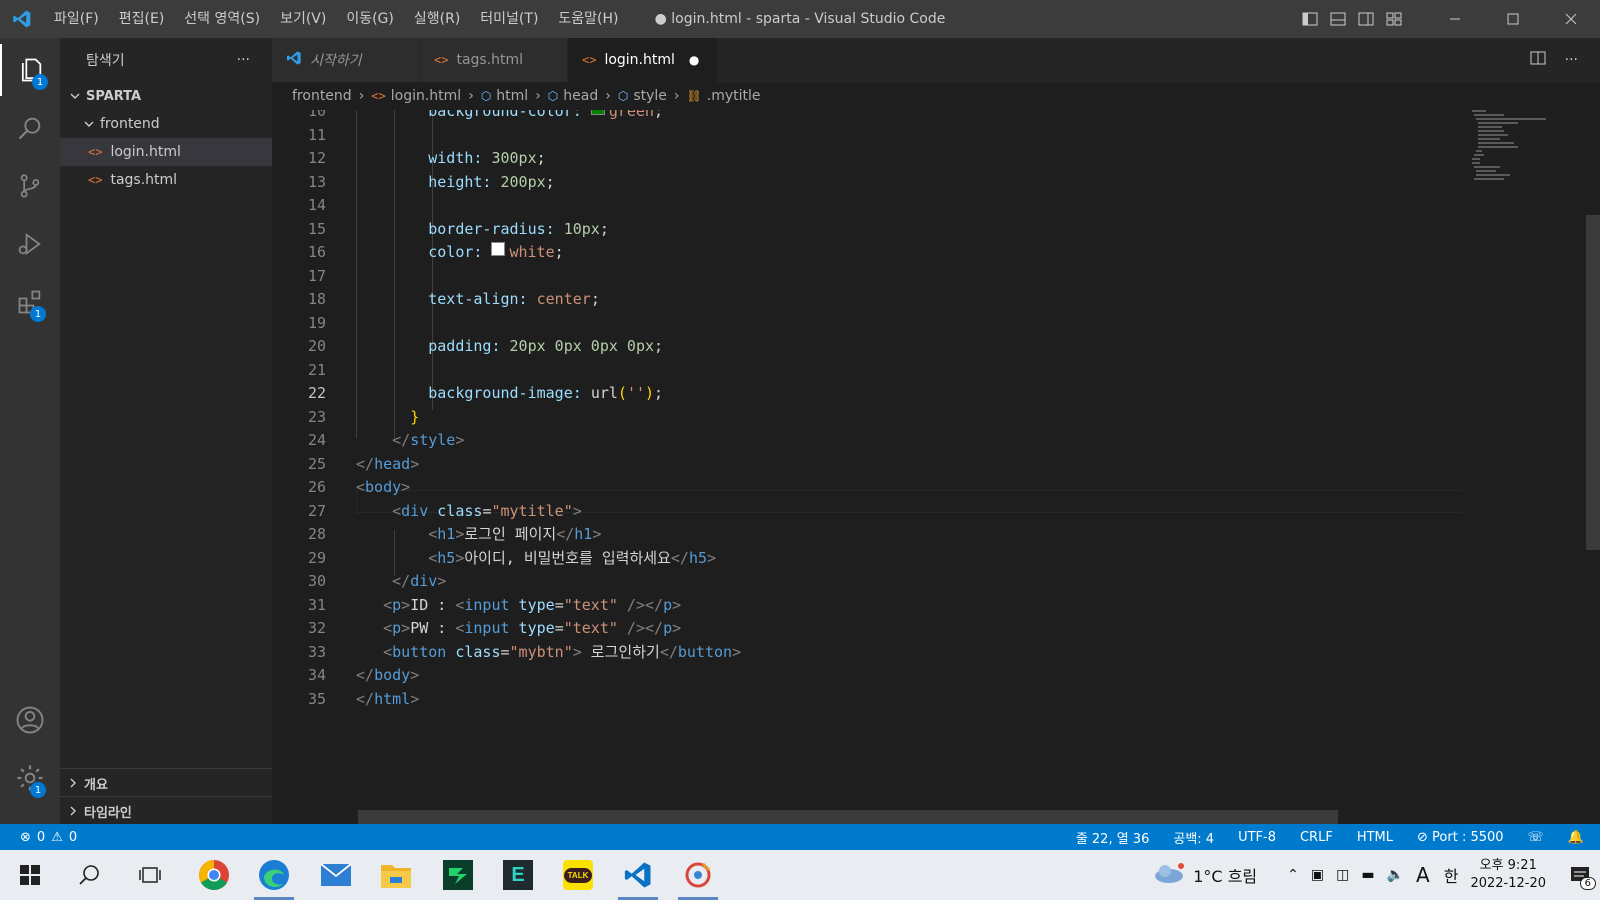 The width and height of the screenshot is (1600, 900). What do you see at coordinates (1536, 837) in the screenshot?
I see `feedback-icon: ☏` at bounding box center [1536, 837].